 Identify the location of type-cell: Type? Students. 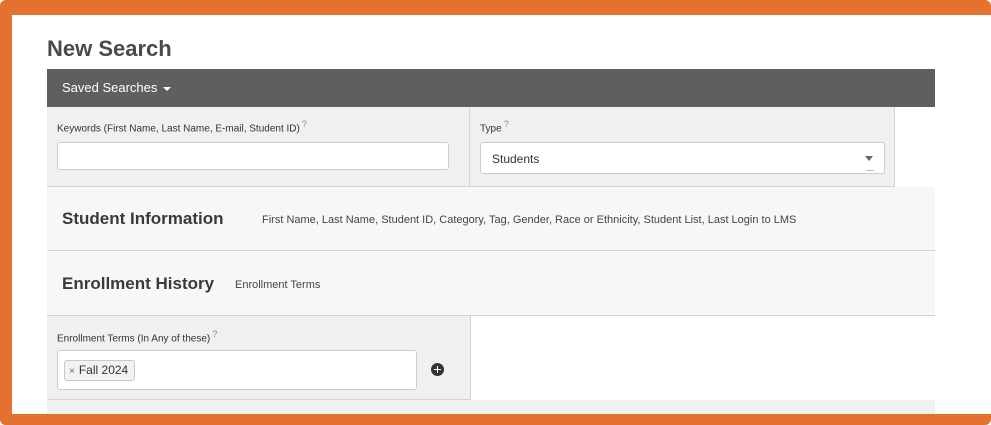
(682, 147).